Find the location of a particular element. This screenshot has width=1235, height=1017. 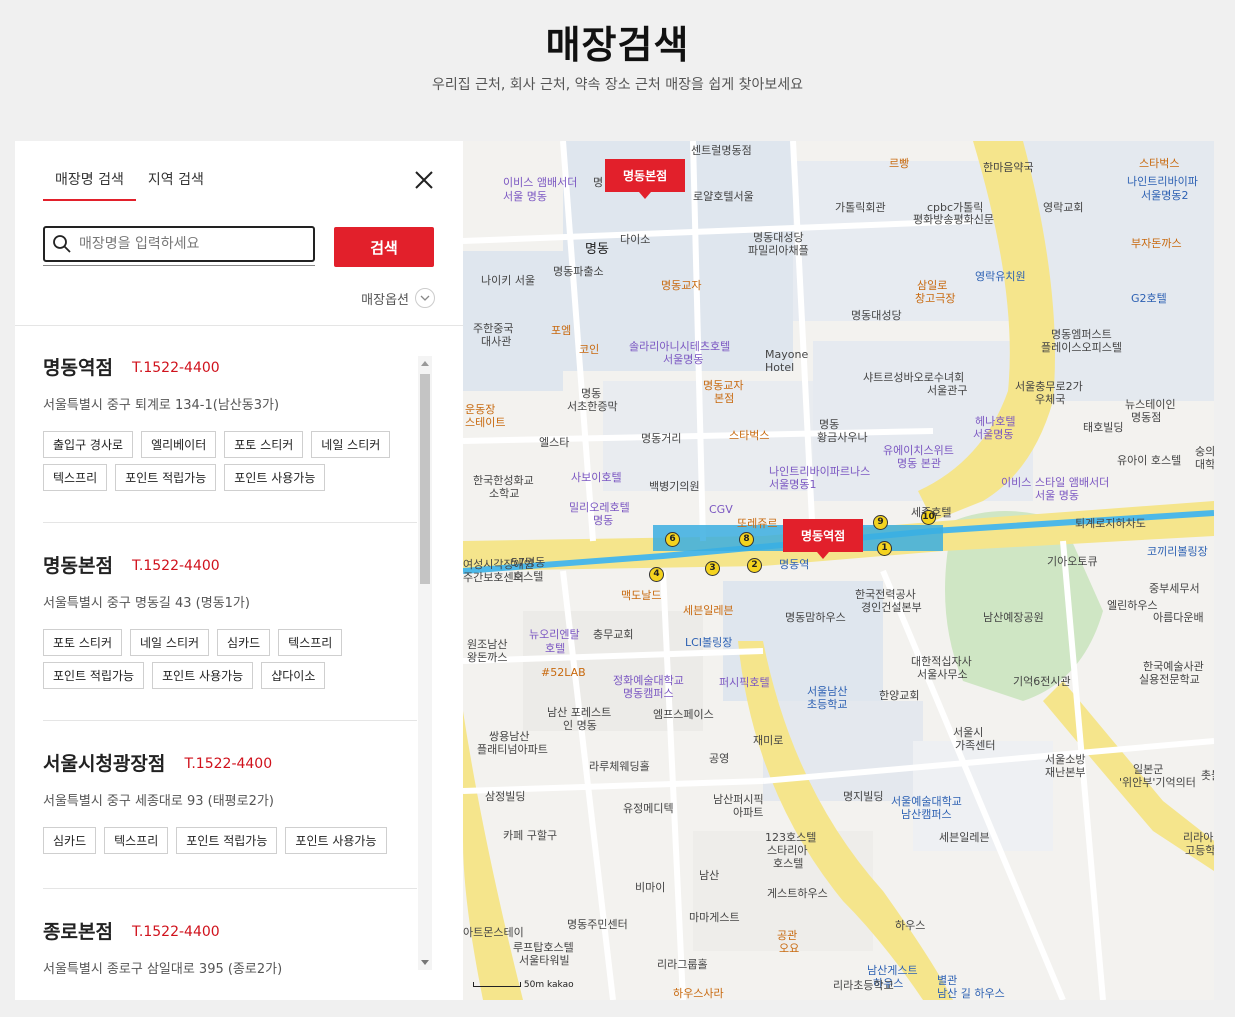

map-label: 남산퍼시픽 is located at coordinates (738, 799).